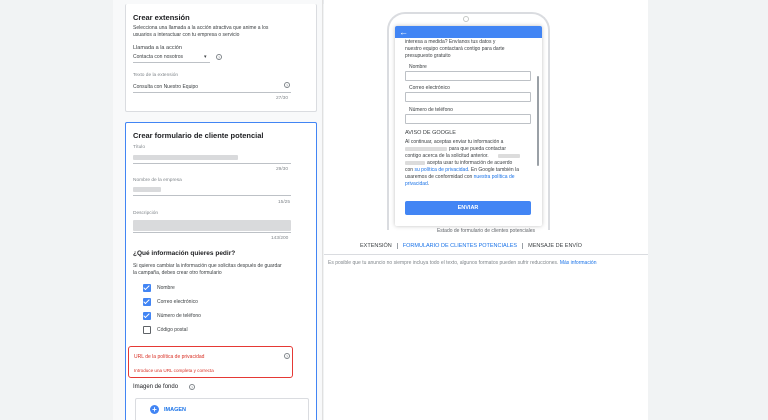 The height and width of the screenshot is (420, 768). What do you see at coordinates (468, 208) in the screenshot?
I see `send-button: ENVIAR` at bounding box center [468, 208].